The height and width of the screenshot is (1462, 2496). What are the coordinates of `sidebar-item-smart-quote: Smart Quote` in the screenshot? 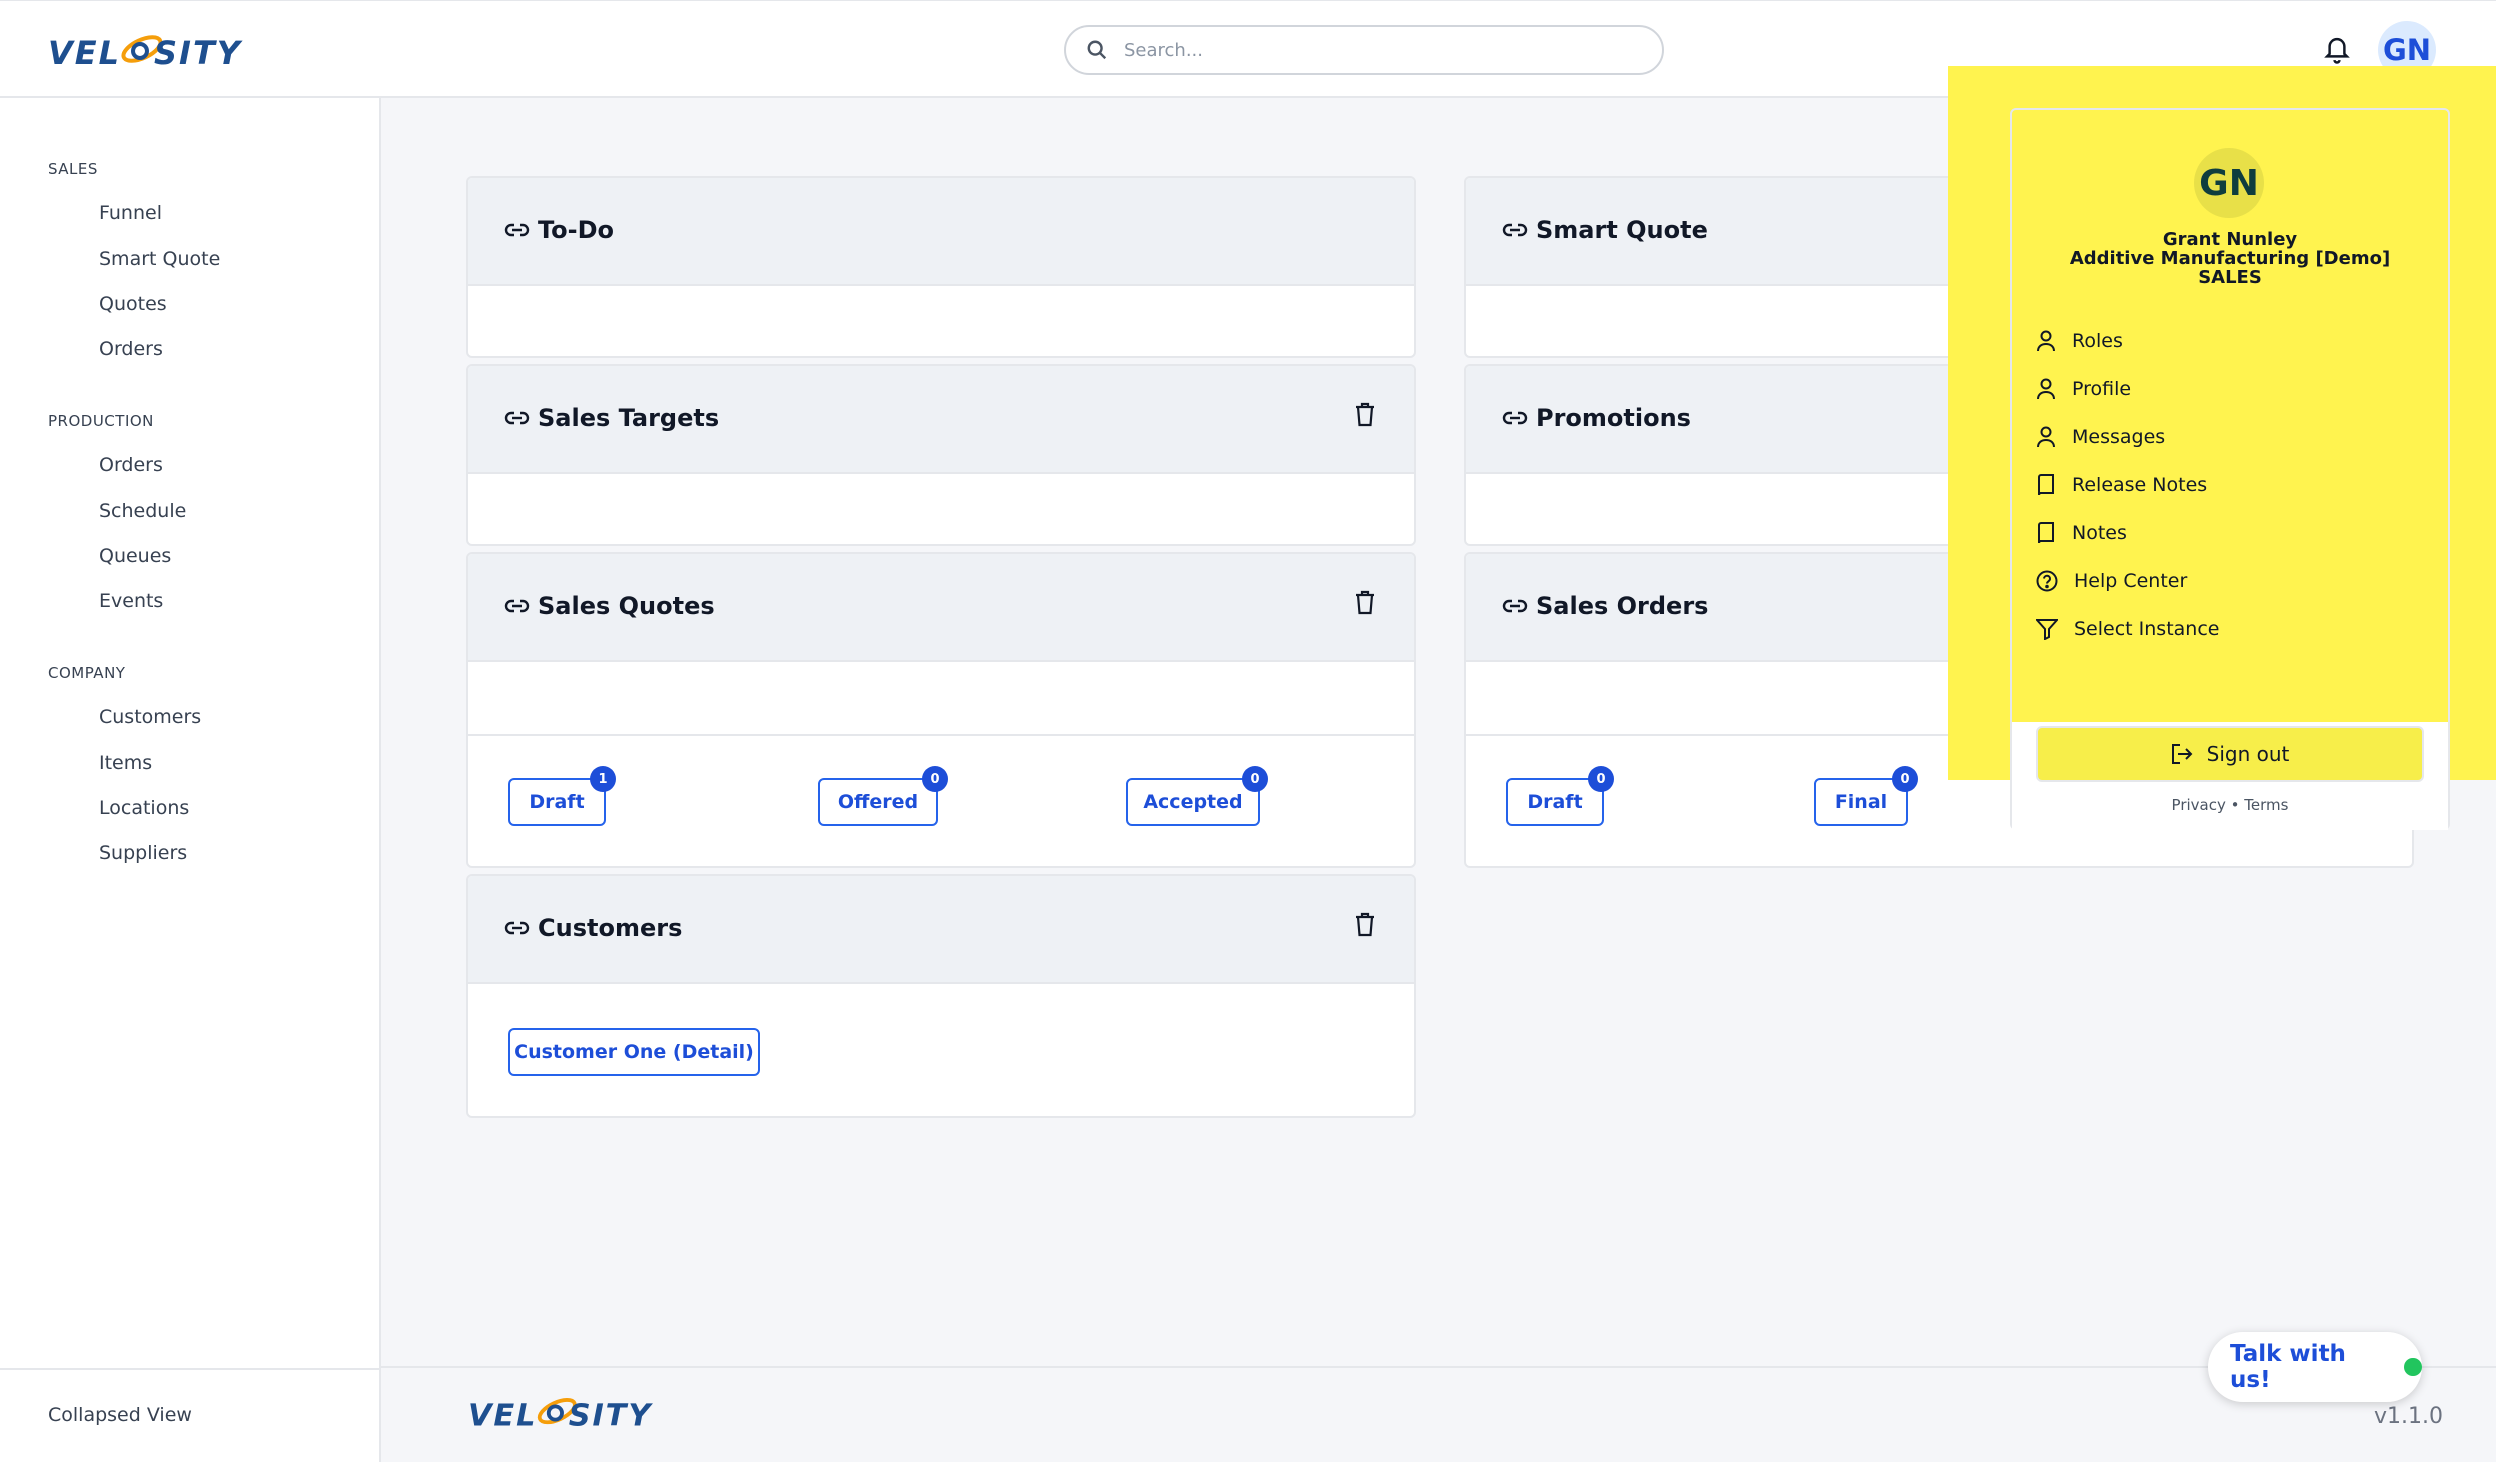 It's located at (159, 259).